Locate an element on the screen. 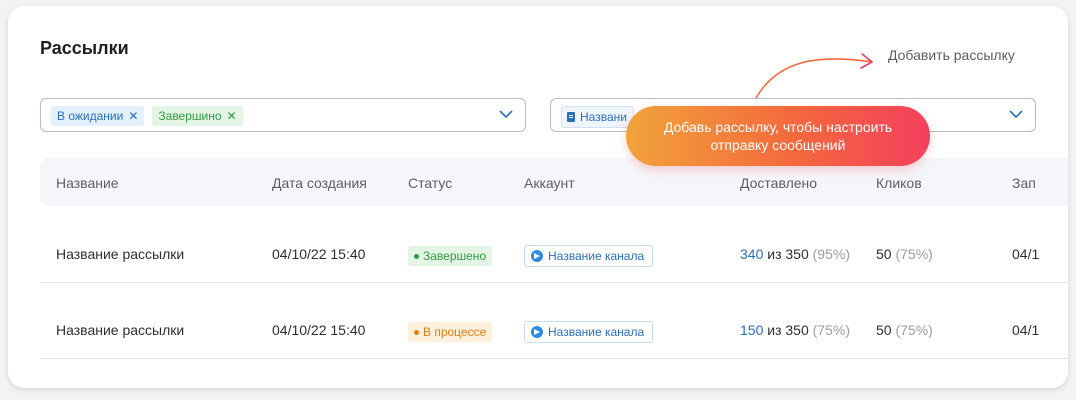 This screenshot has width=1076, height=400. tooltip-line-1: Добавь рассылку, чтобы настроить is located at coordinates (778, 127).